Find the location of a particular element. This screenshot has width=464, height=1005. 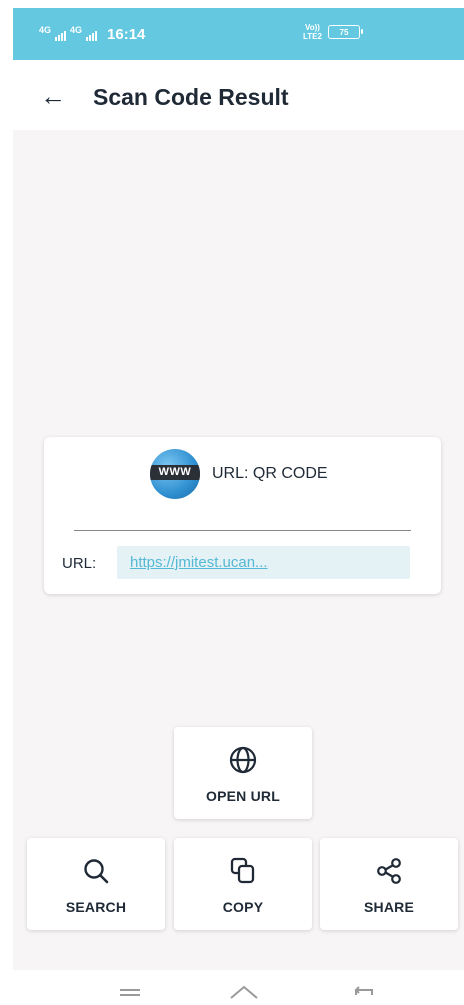

volte-icon: Vo)) LTE2 is located at coordinates (312, 32).